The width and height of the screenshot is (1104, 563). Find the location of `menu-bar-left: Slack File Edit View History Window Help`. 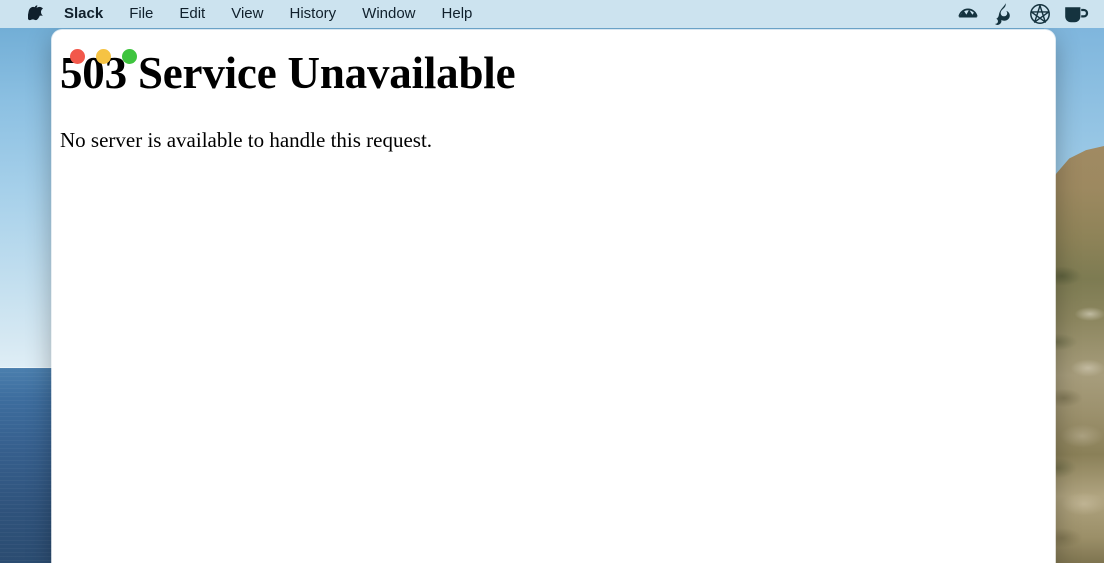

menu-bar-left: Slack File Edit View History Window Help is located at coordinates (242, 14).